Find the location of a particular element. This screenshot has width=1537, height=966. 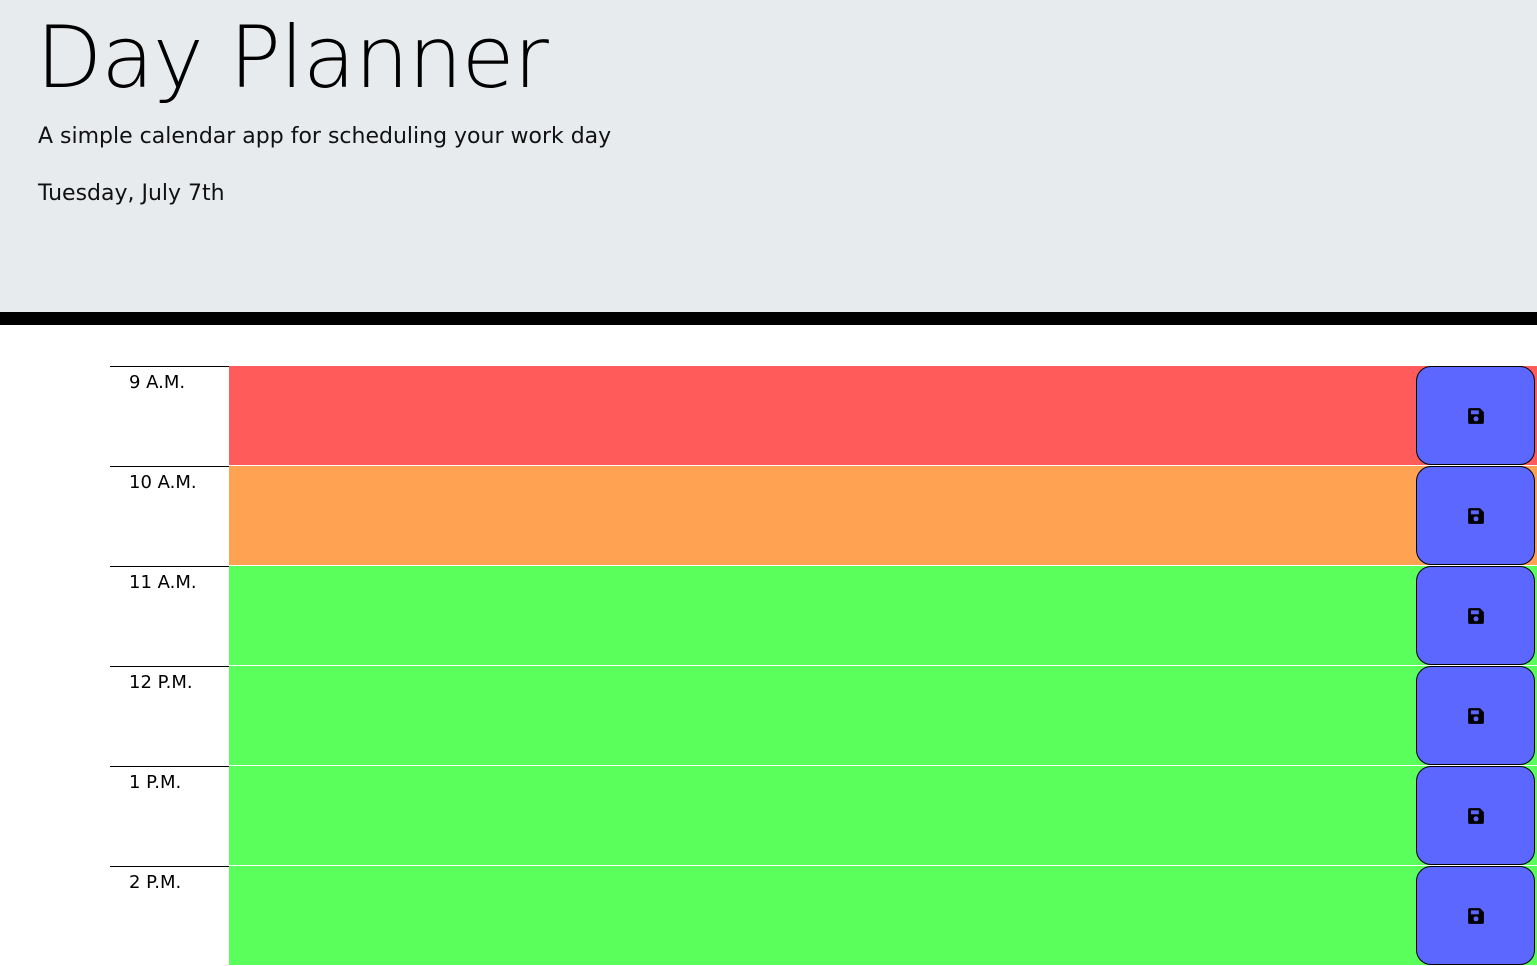

hour-label: 12 P.M. is located at coordinates (169, 716).